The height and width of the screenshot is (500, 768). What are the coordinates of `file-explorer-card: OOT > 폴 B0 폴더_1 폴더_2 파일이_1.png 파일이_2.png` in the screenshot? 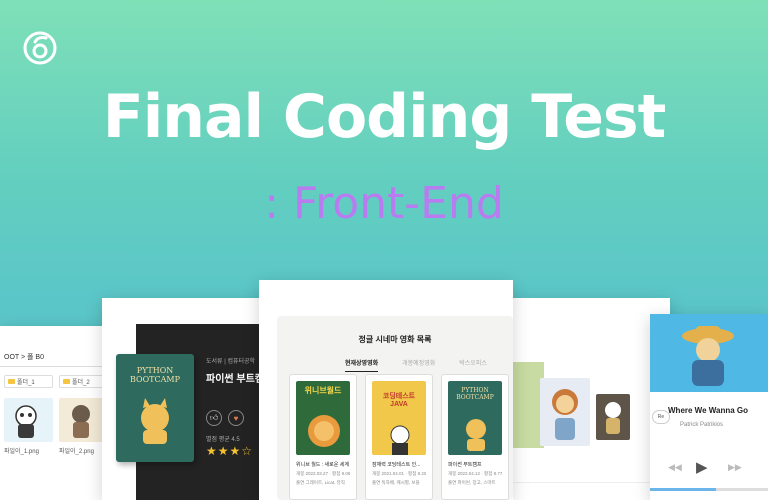 It's located at (56, 413).